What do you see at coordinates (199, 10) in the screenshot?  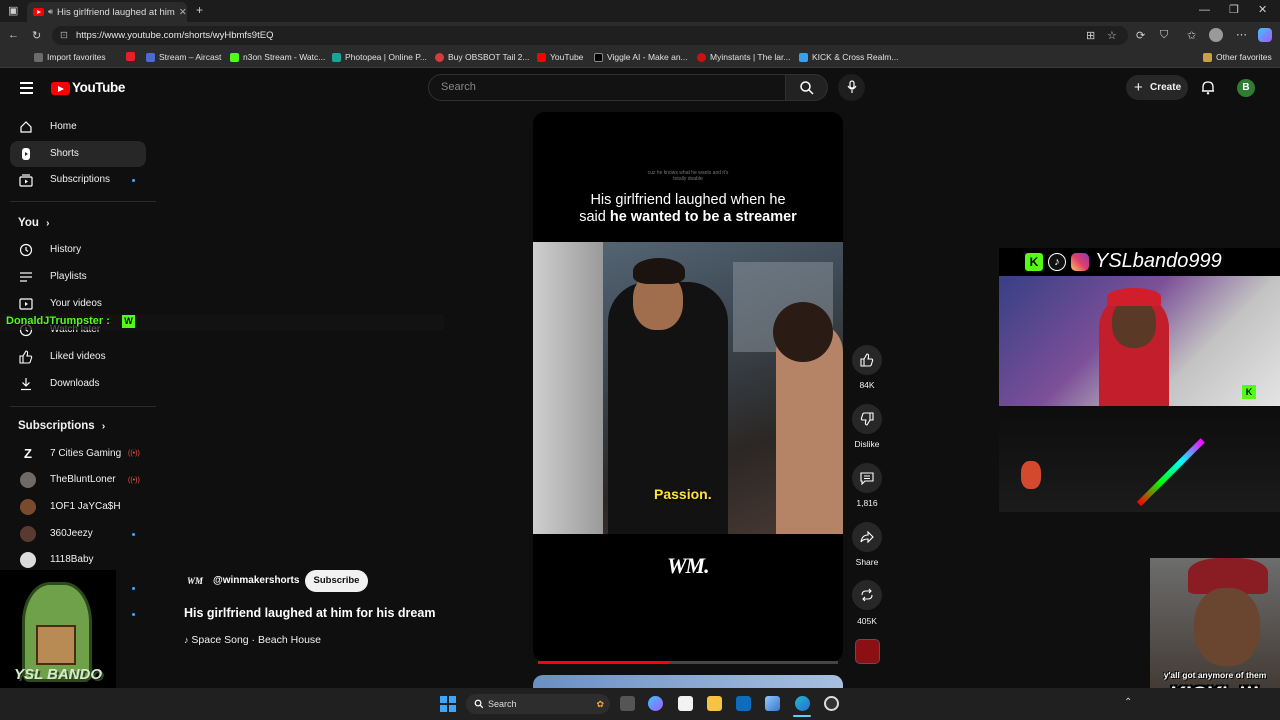 I see `new-tab-button: +` at bounding box center [199, 10].